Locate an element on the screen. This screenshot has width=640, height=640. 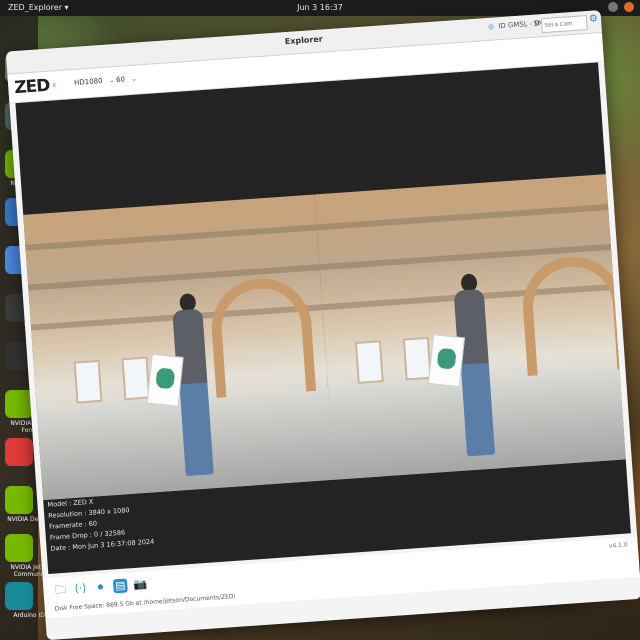
folder-icon: 🗀 is located at coordinates (60, 590).